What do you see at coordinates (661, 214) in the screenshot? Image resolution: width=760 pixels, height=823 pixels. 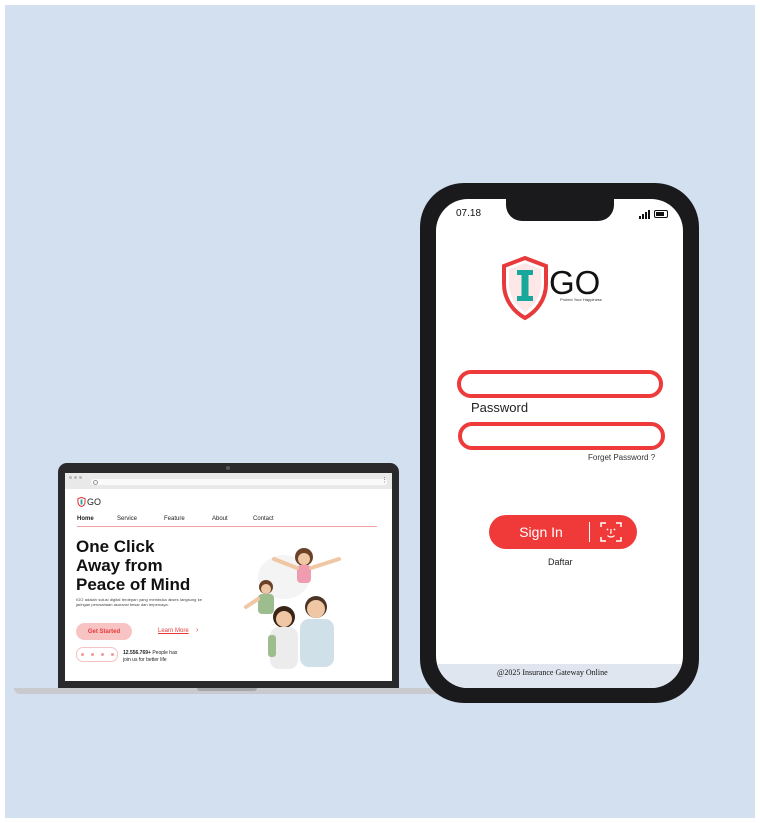 I see `battery-icon` at bounding box center [661, 214].